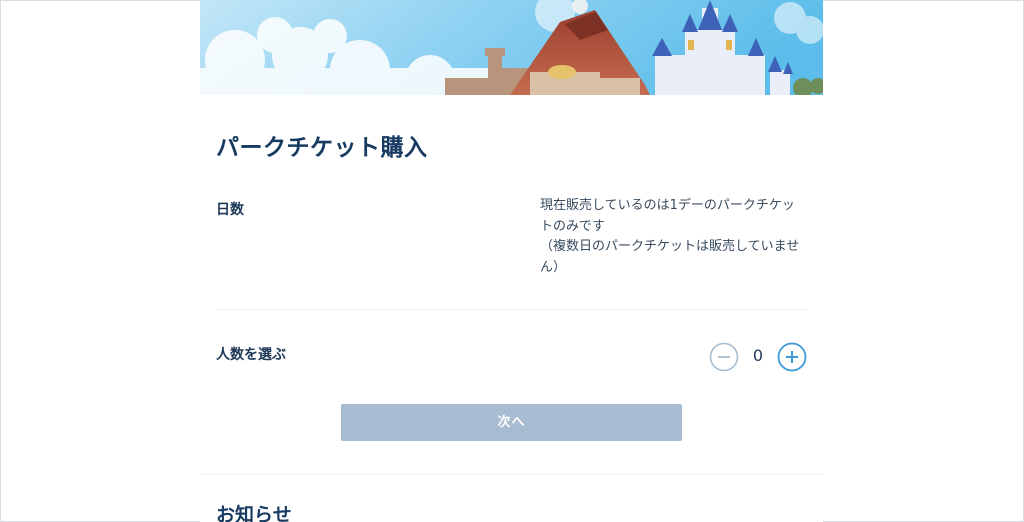 The image size is (1024, 522). I want to click on hero-illustration, so click(511, 47).